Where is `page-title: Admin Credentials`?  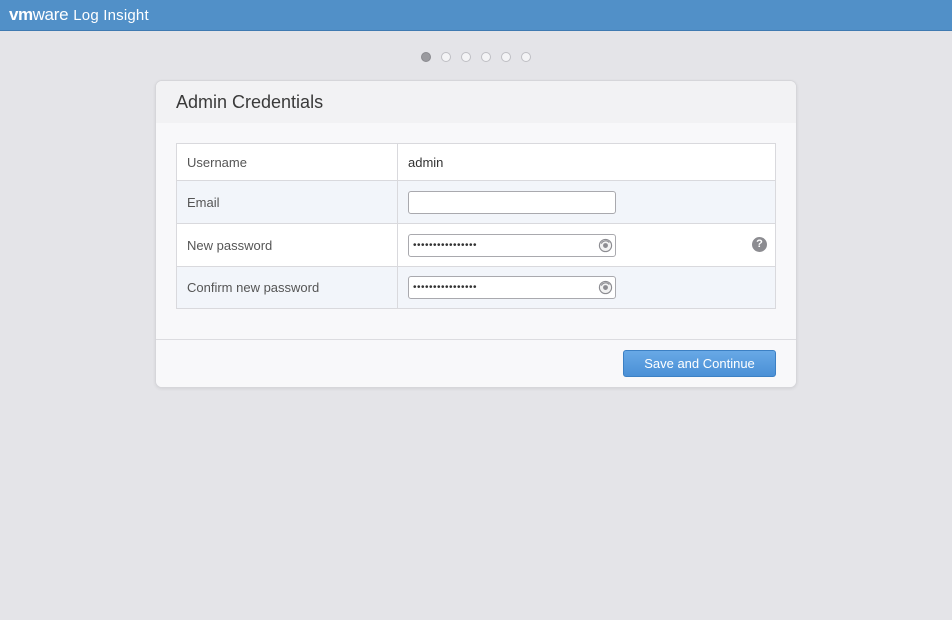 page-title: Admin Credentials is located at coordinates (250, 102).